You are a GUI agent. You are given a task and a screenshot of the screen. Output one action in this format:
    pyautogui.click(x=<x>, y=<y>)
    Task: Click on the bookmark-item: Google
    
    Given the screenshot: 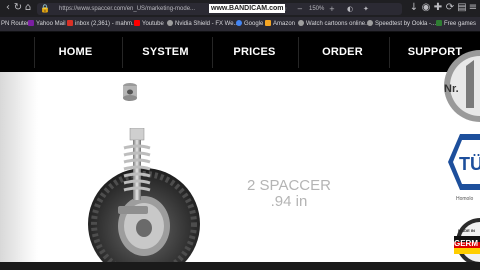 What is the action you would take?
    pyautogui.click(x=249, y=24)
    